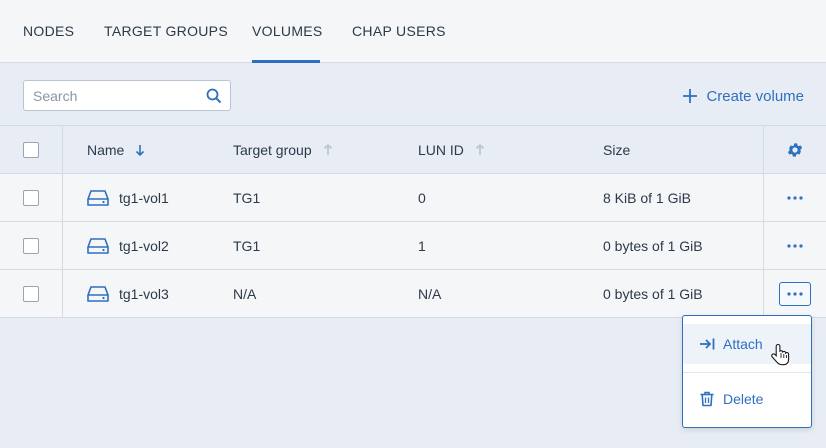 The width and height of the screenshot is (826, 448). What do you see at coordinates (413, 94) in the screenshot?
I see `toolbar: Create volume` at bounding box center [413, 94].